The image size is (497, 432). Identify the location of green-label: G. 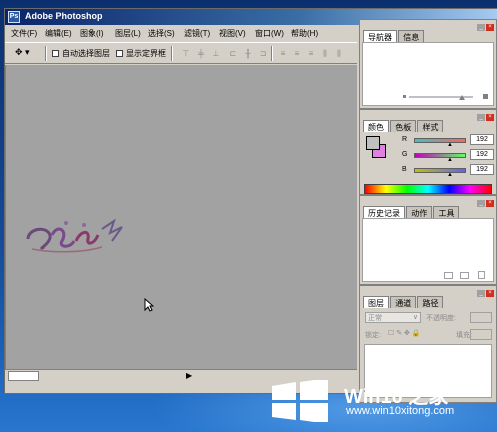
(405, 154).